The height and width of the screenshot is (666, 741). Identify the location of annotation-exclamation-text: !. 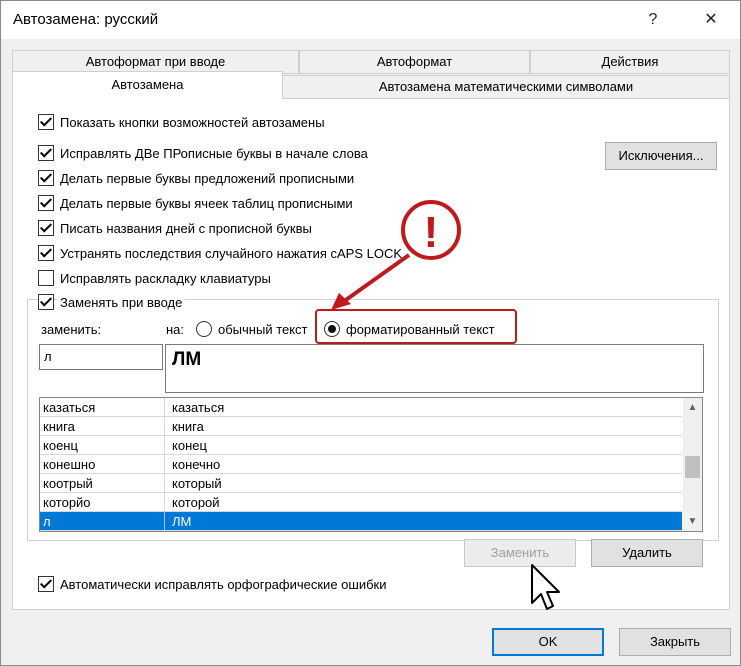
(431, 232).